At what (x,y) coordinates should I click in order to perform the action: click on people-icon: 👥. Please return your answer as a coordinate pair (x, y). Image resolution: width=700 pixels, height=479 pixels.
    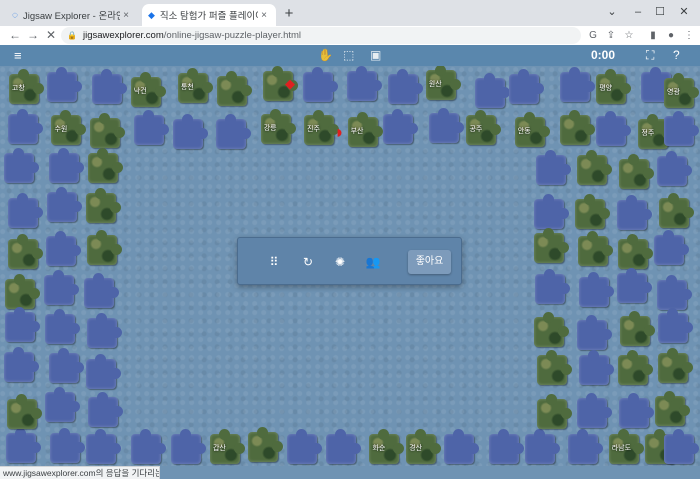
    Looking at the image, I should click on (373, 262).